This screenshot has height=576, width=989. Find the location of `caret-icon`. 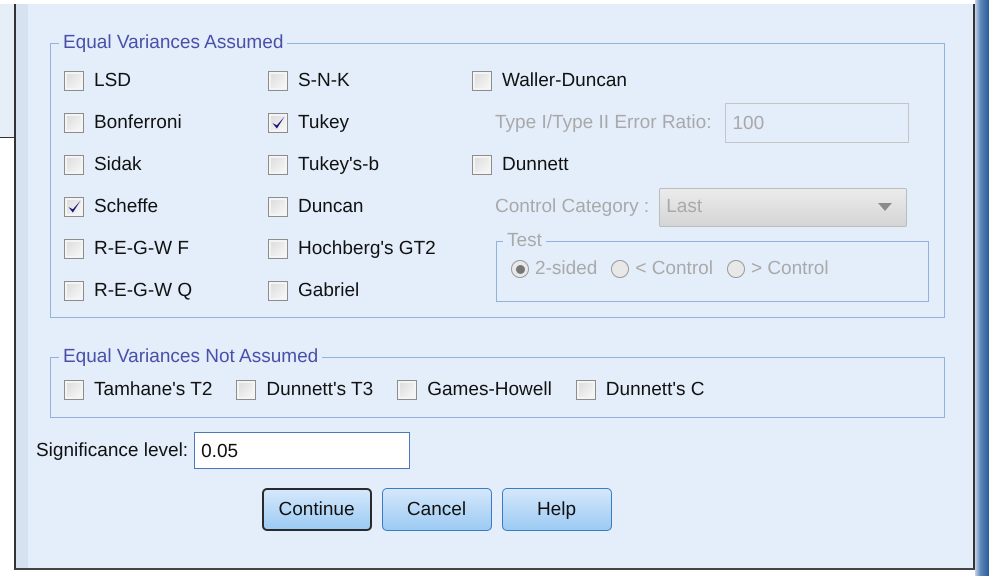

caret-icon is located at coordinates (885, 207).